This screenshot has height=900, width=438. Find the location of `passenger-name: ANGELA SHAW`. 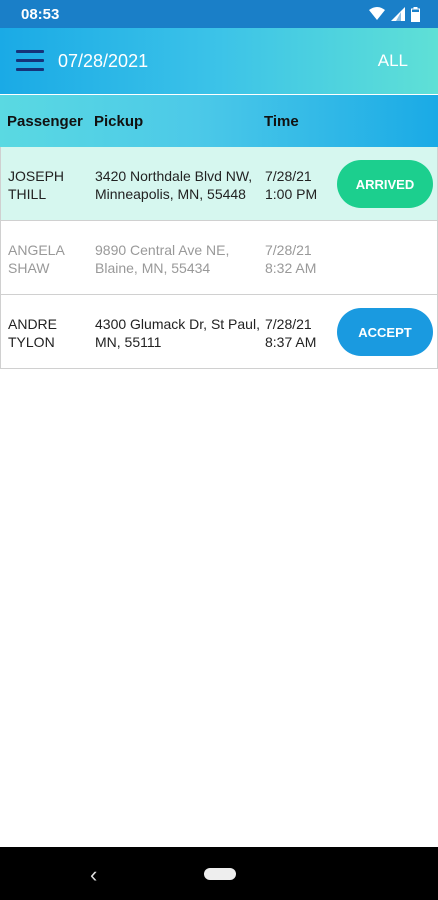

passenger-name: ANGELA SHAW is located at coordinates (36, 259).